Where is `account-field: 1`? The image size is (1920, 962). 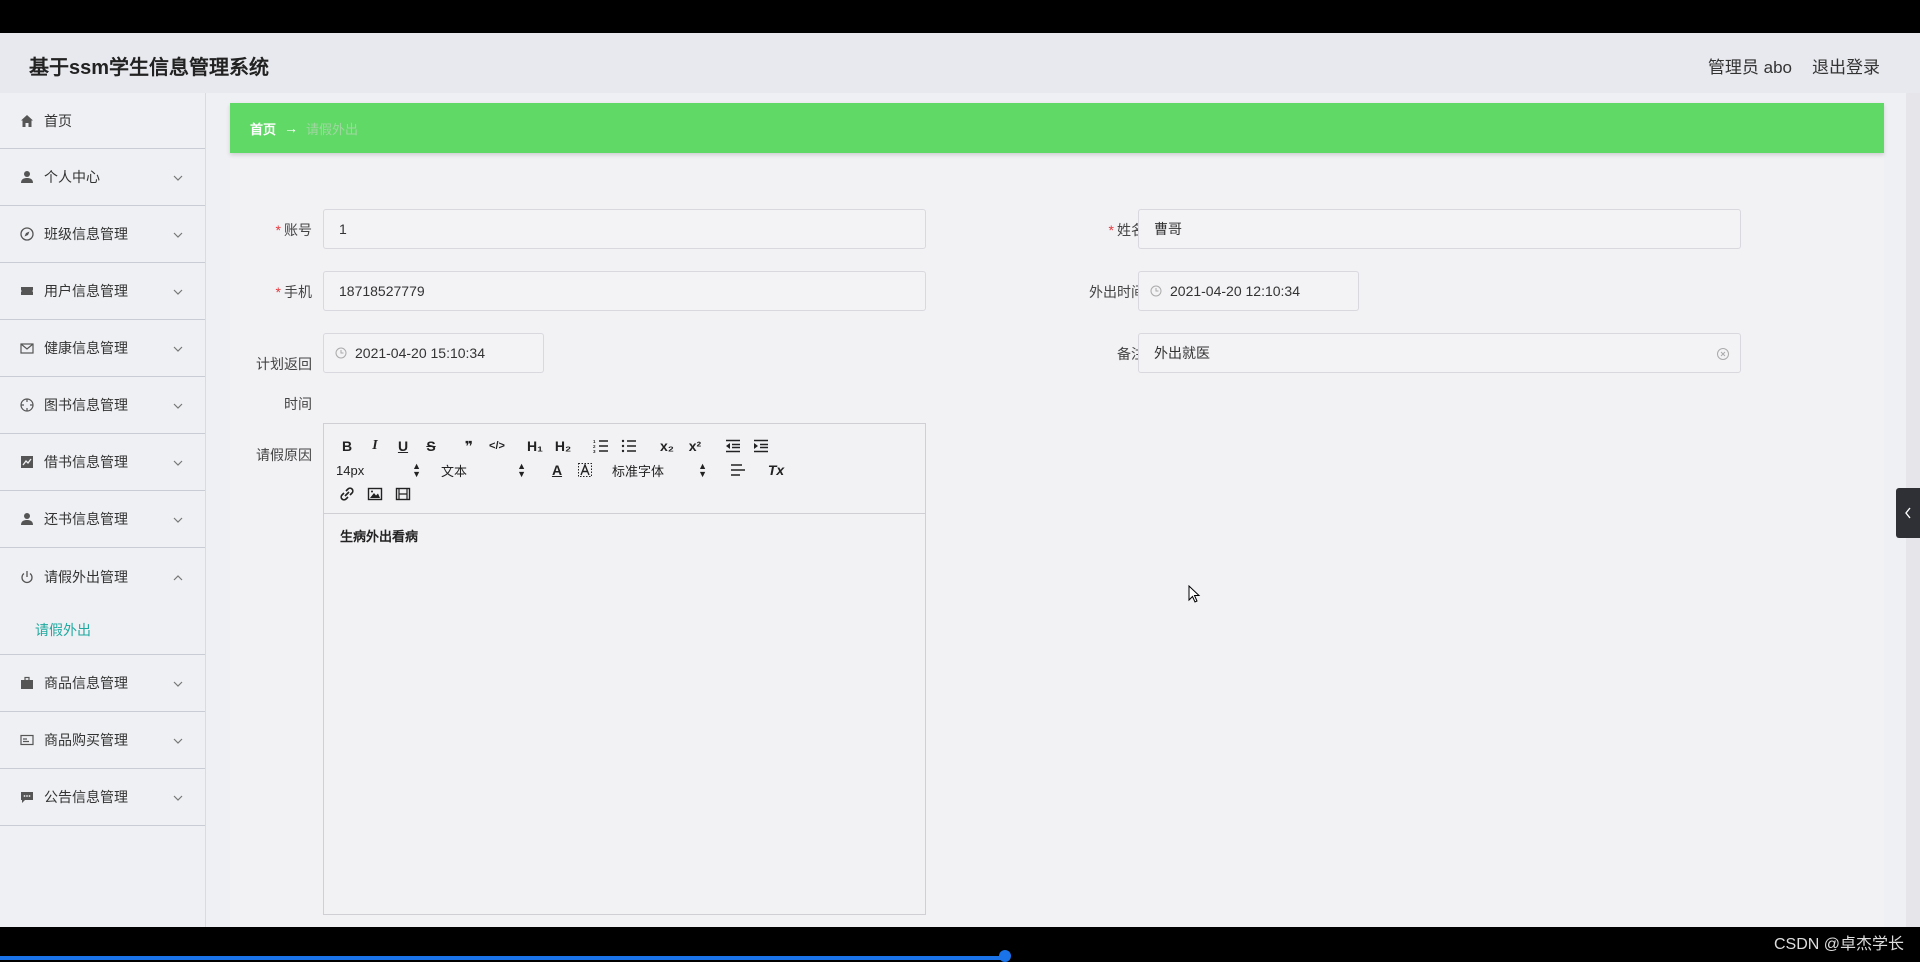 account-field: 1 is located at coordinates (624, 229).